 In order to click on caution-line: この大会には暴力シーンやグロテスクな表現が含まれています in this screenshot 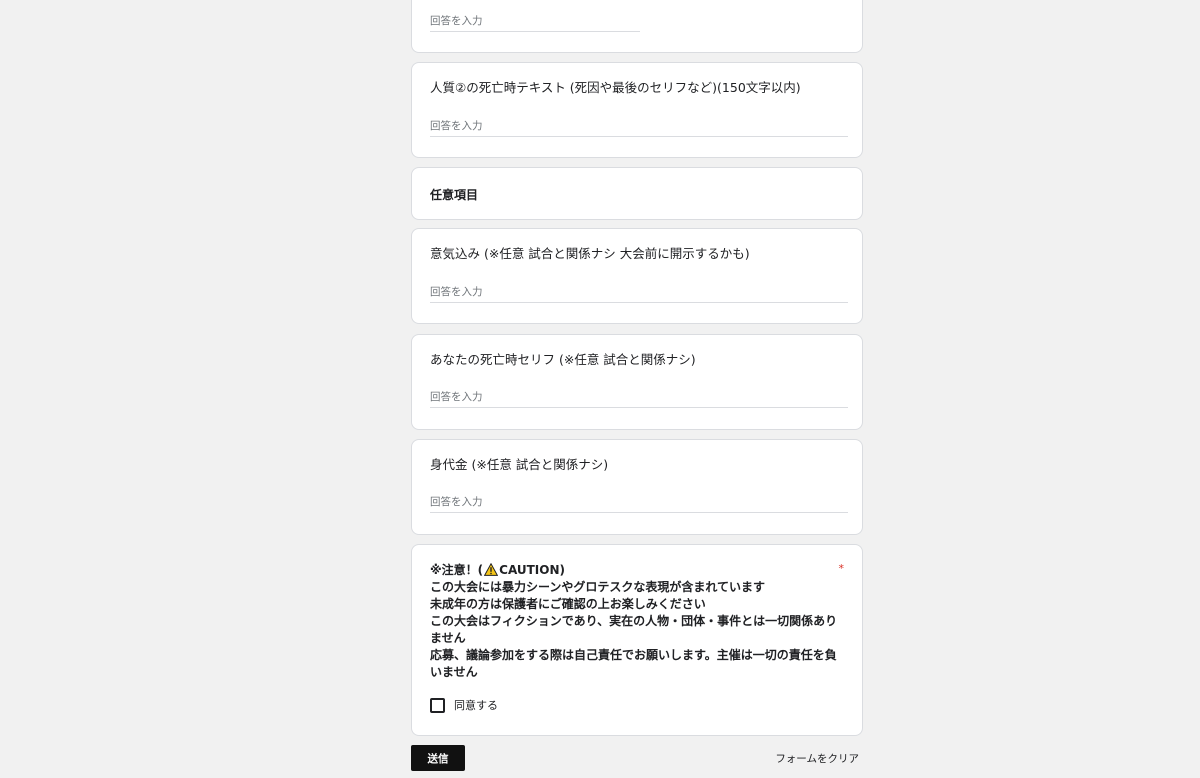, I will do `click(598, 587)`.